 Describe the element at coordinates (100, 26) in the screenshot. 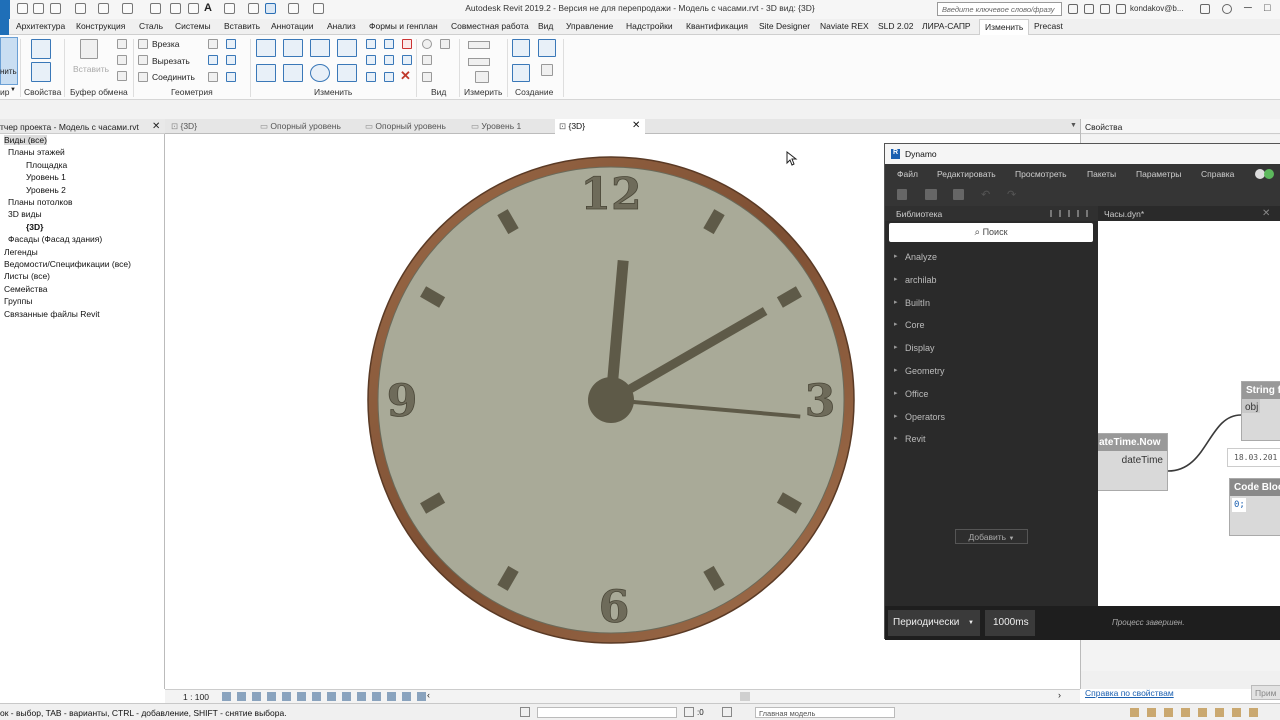

I see `tab-structure: Конструкция` at that location.